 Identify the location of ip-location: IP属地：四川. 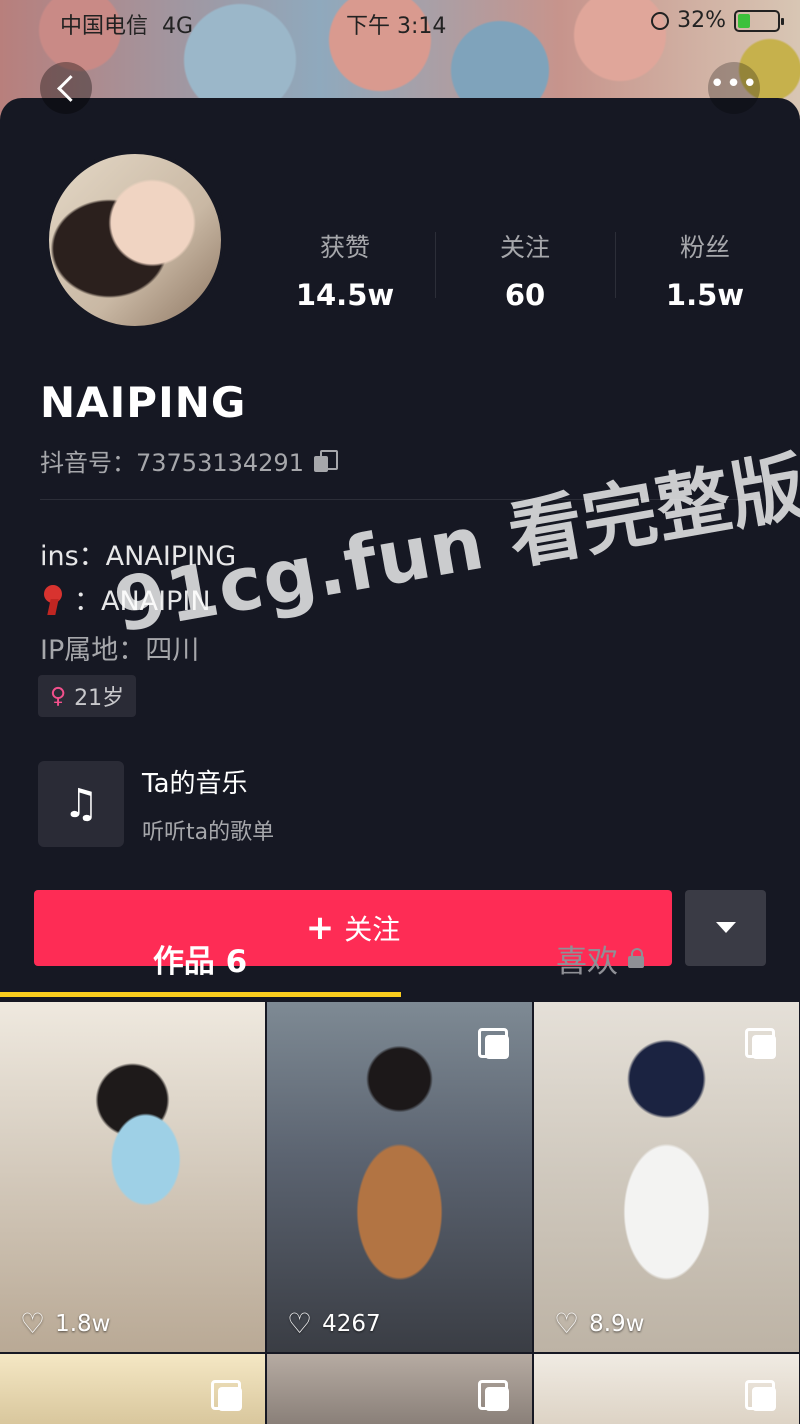
(120, 650).